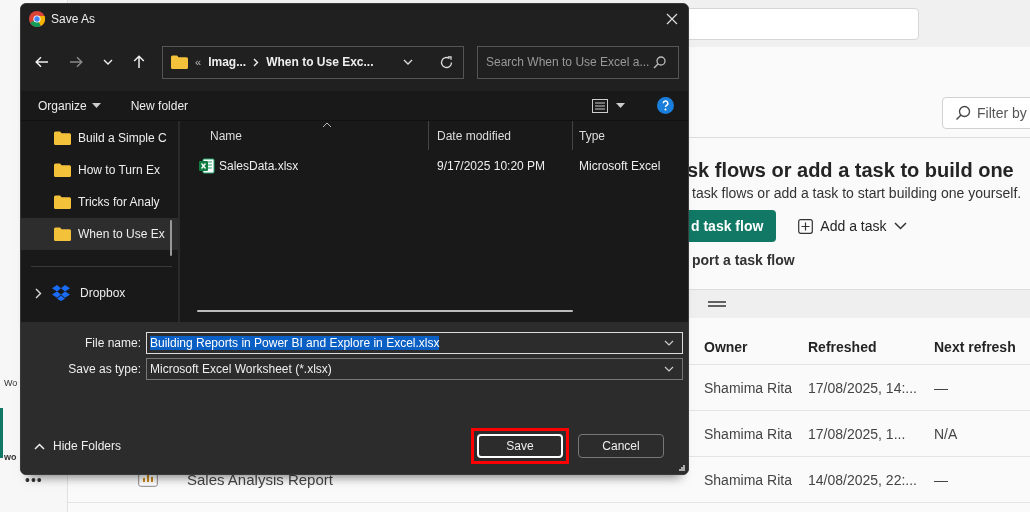 The height and width of the screenshot is (512, 1030). What do you see at coordinates (520, 446) in the screenshot?
I see `save-button: Save` at bounding box center [520, 446].